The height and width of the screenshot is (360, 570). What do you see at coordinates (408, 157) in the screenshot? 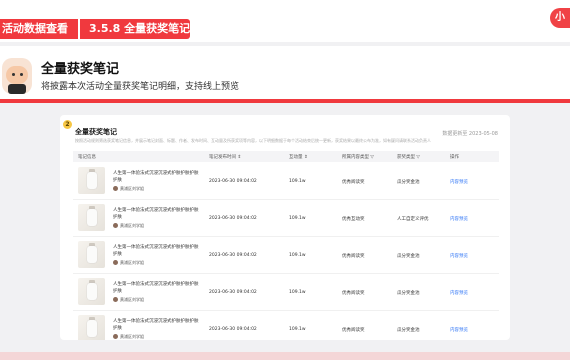
I see `column-header-award: 获奖类型 ▽` at bounding box center [408, 157].